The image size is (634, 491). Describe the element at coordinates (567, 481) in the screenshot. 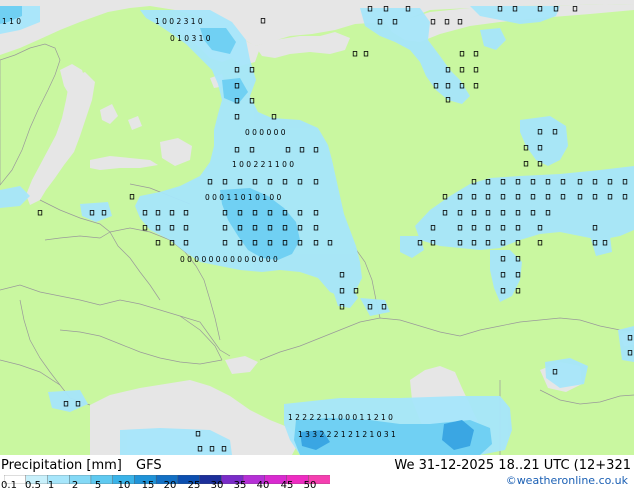

I see `credit-link: ©weatheronline.co.uk` at that location.